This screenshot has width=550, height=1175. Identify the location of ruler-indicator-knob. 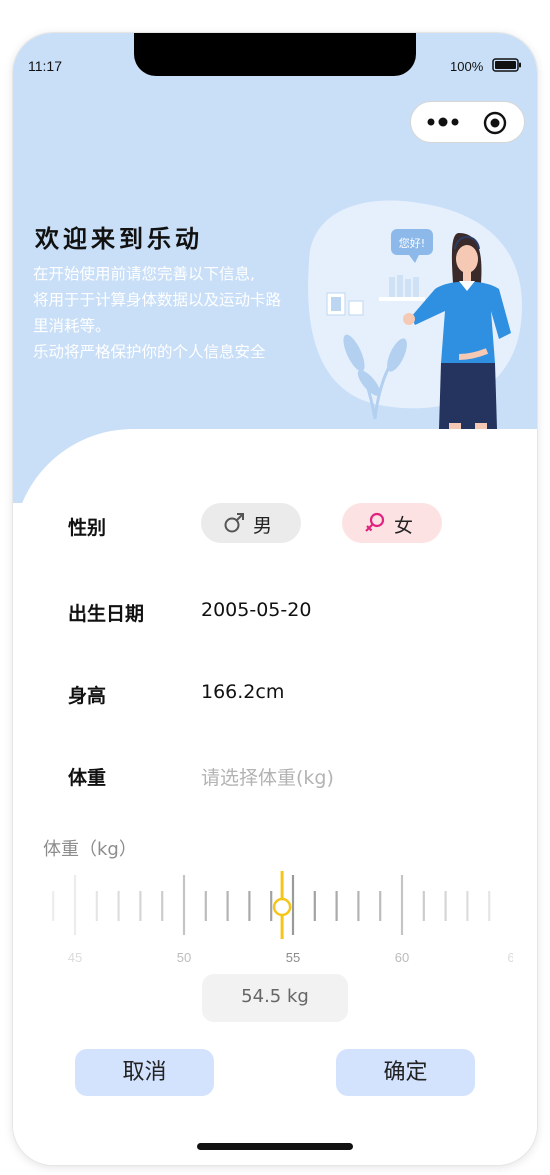
(282, 907).